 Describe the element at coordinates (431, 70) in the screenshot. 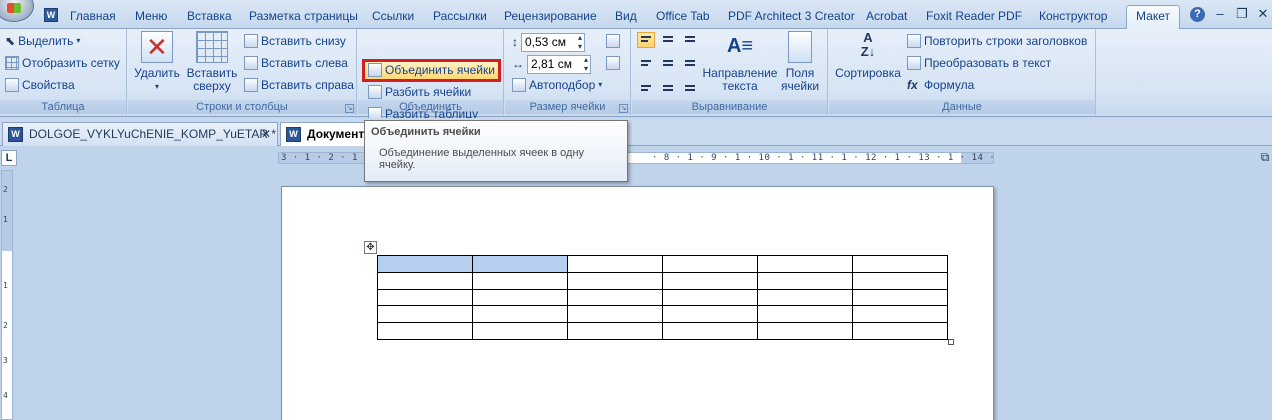

I see `merge-cells-button: Объединить ячейки` at that location.